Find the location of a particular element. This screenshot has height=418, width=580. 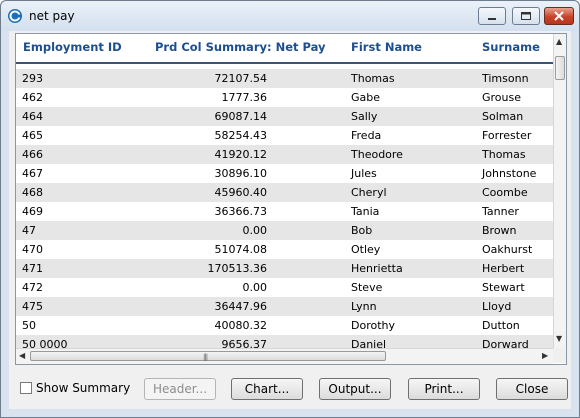

cell-surname: Coombe is located at coordinates (505, 192).